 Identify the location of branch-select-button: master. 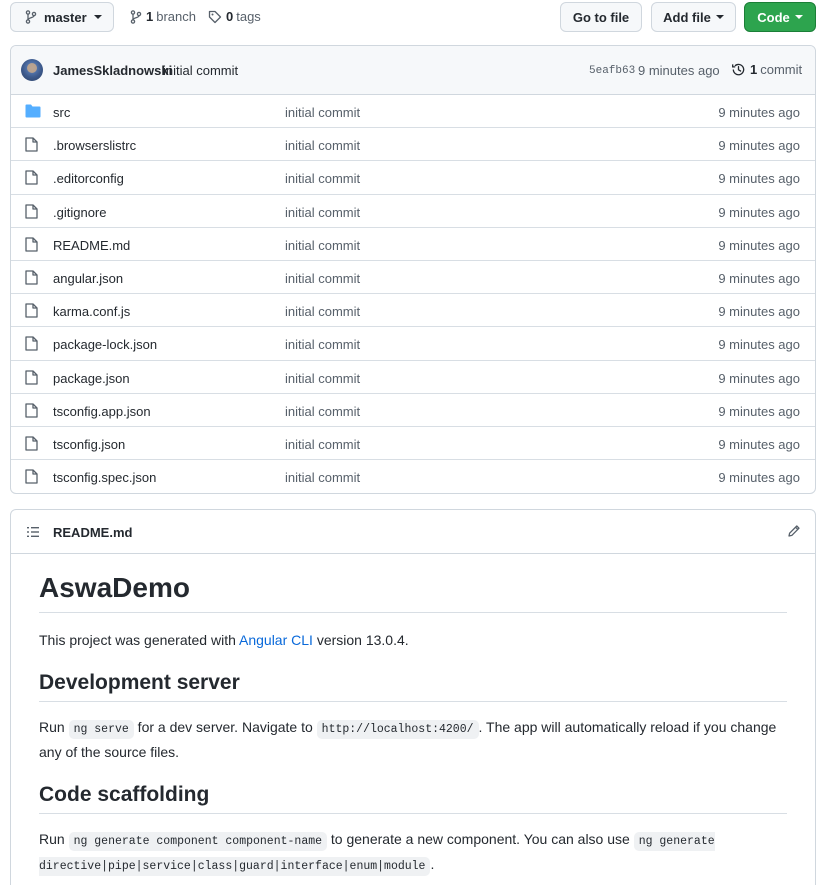
(62, 17).